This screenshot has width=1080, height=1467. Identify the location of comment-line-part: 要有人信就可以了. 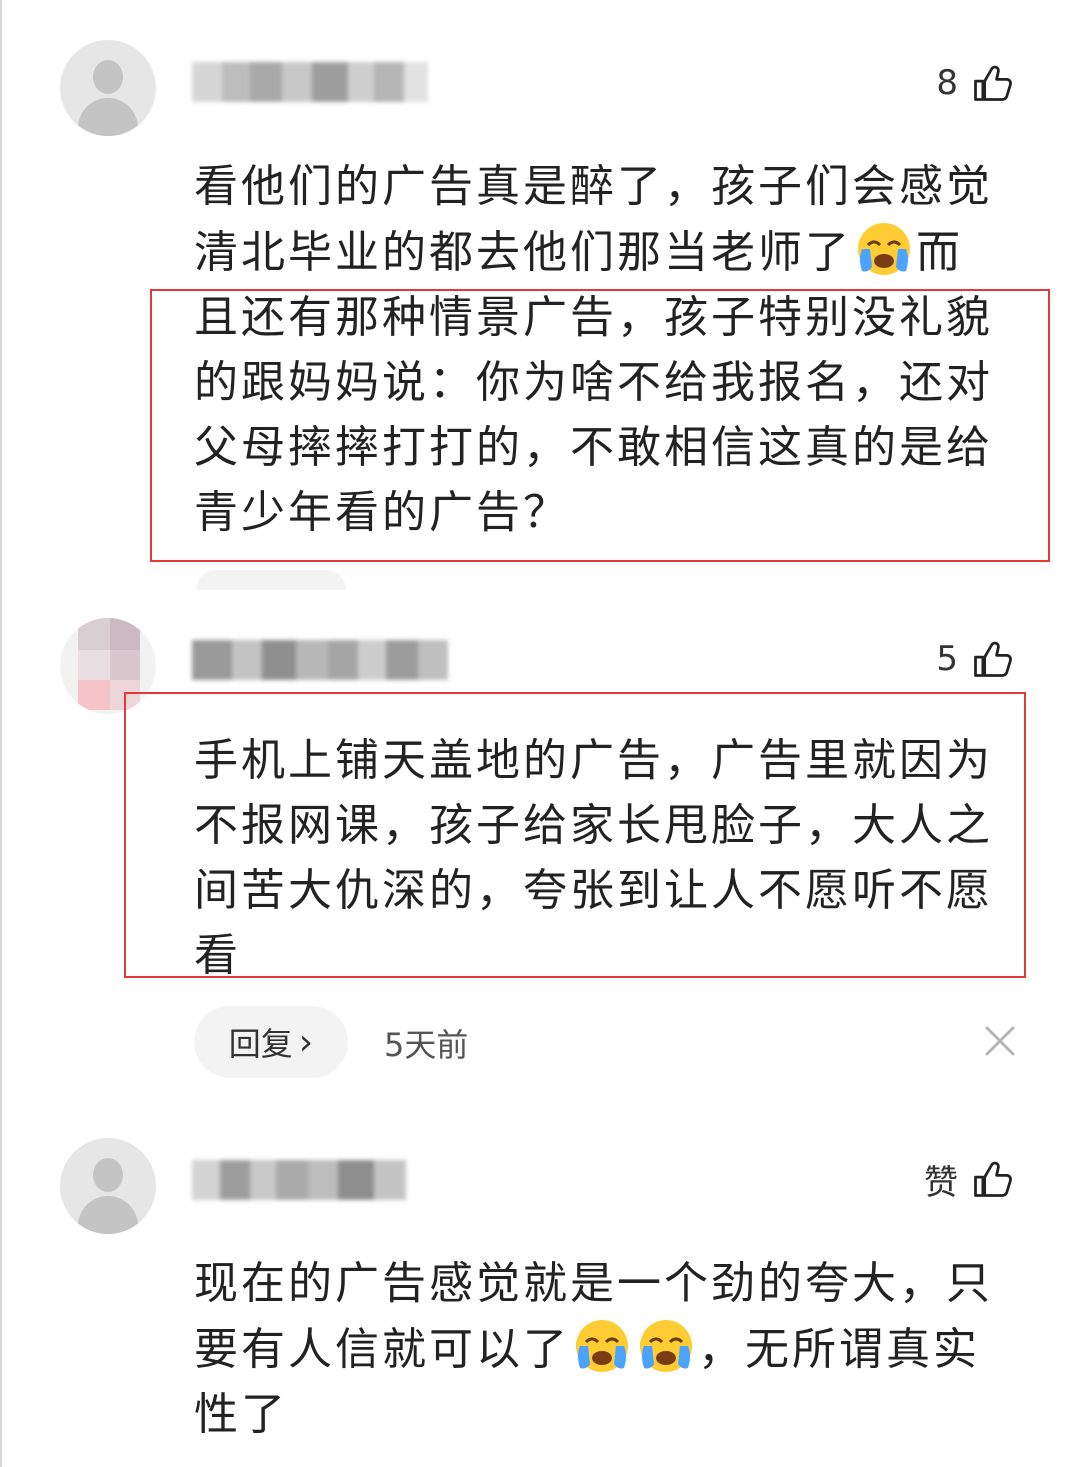
(382, 1349).